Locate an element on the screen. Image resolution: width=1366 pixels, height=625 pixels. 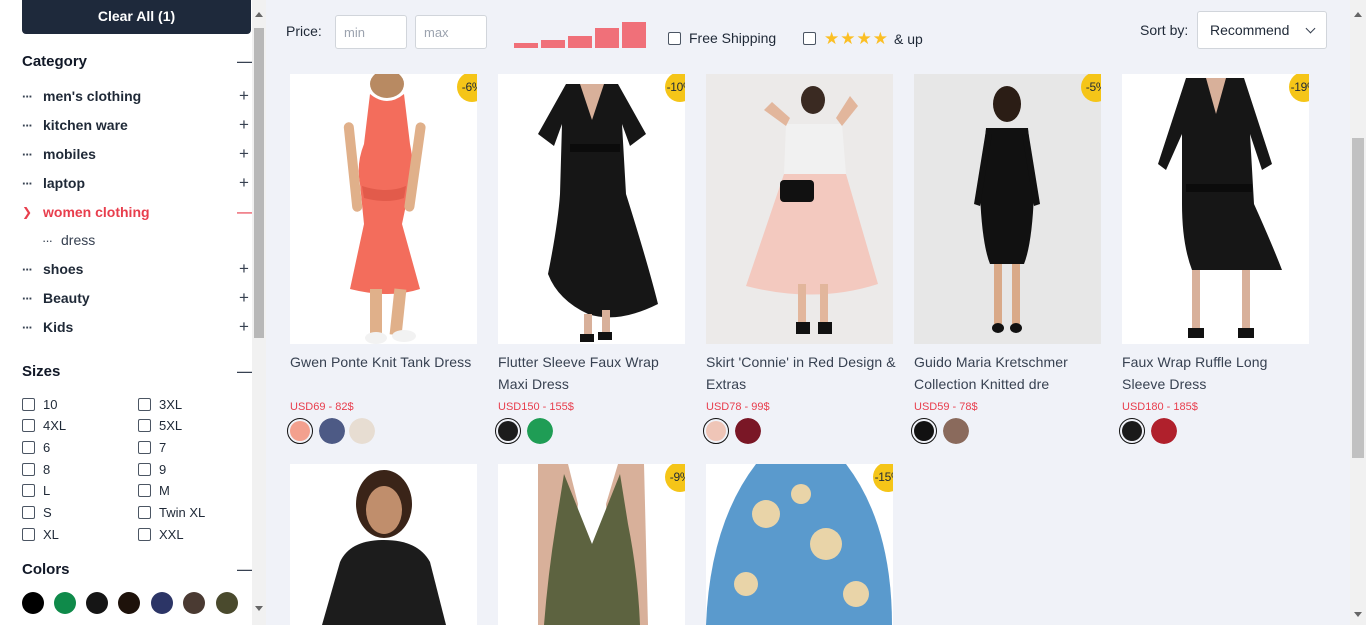
rating-filter: ★ ★ ★ ★ & up is located at coordinates (863, 38).